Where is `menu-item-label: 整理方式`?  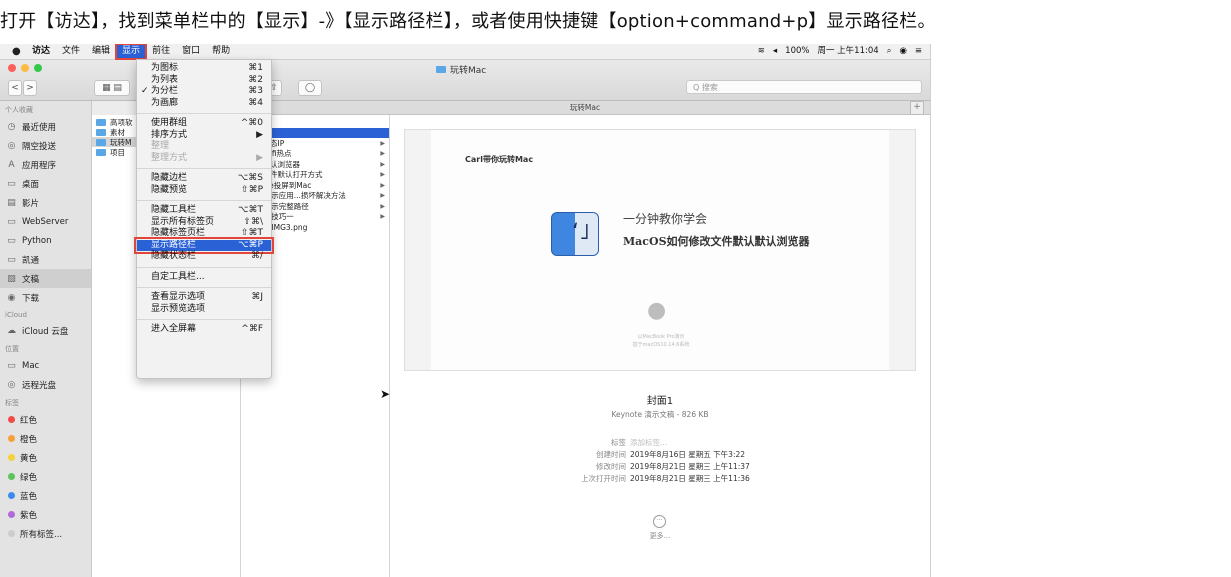 menu-item-label: 整理方式 is located at coordinates (169, 157).